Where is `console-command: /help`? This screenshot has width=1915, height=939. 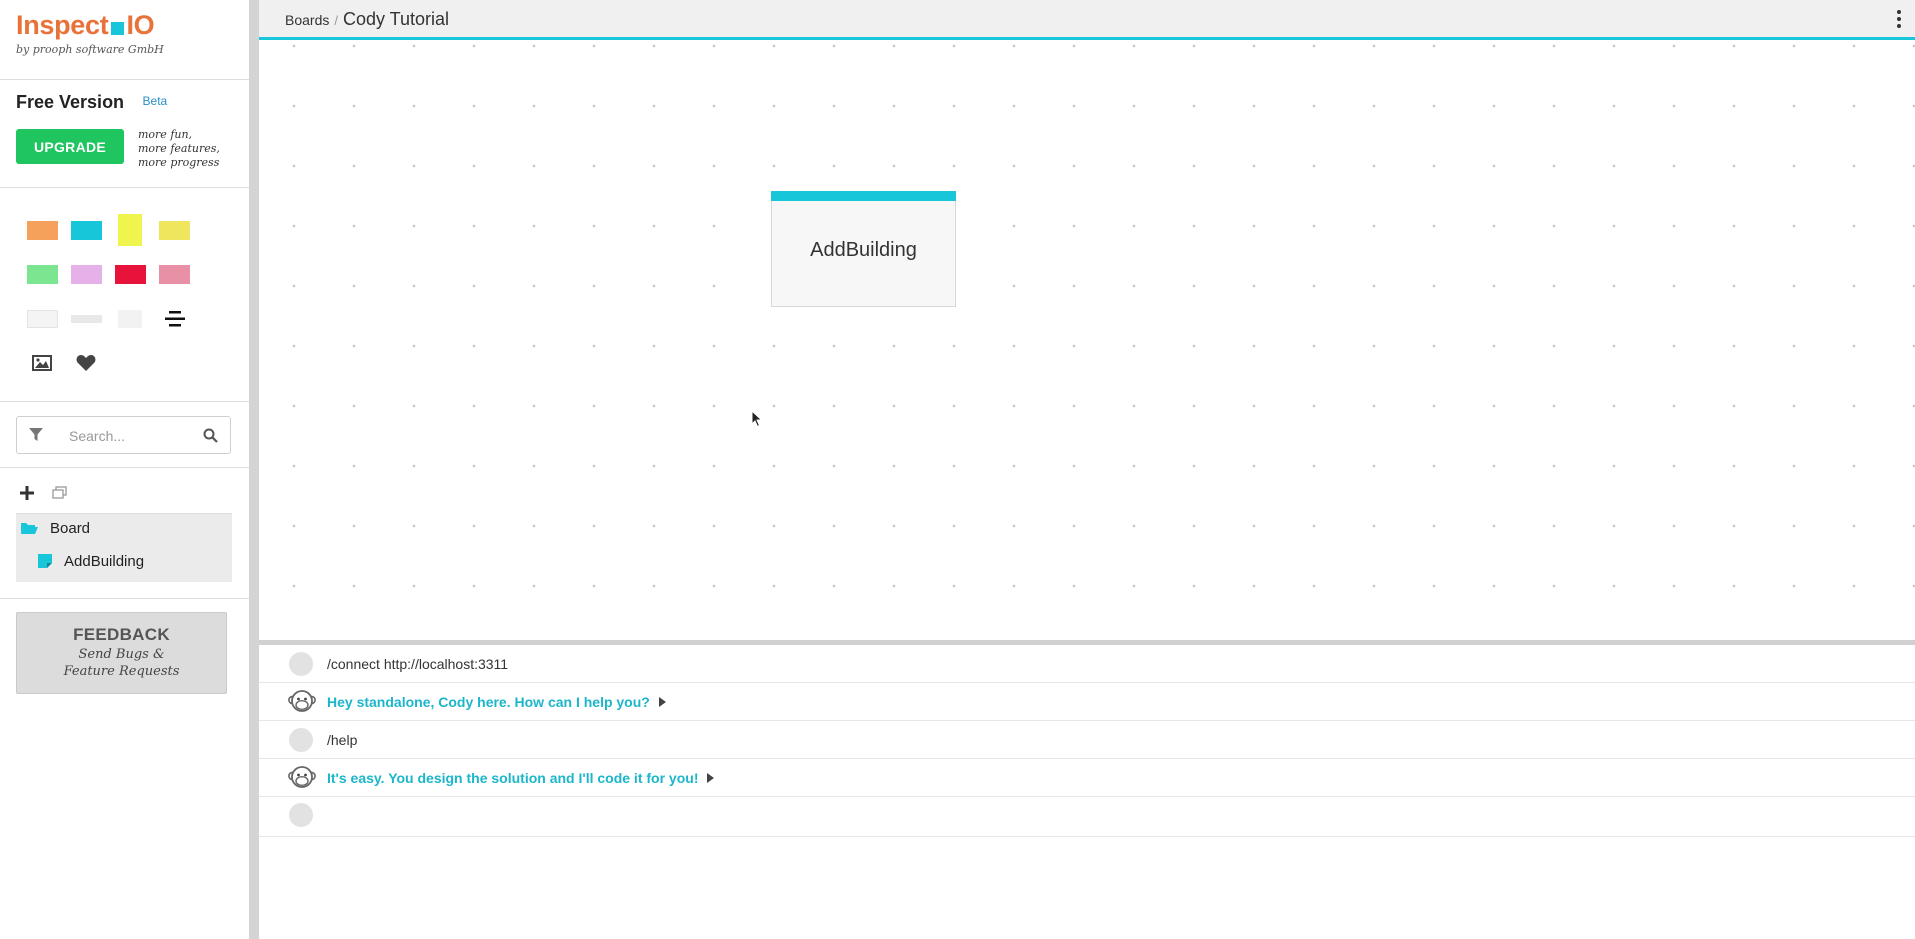 console-command: /help is located at coordinates (342, 740).